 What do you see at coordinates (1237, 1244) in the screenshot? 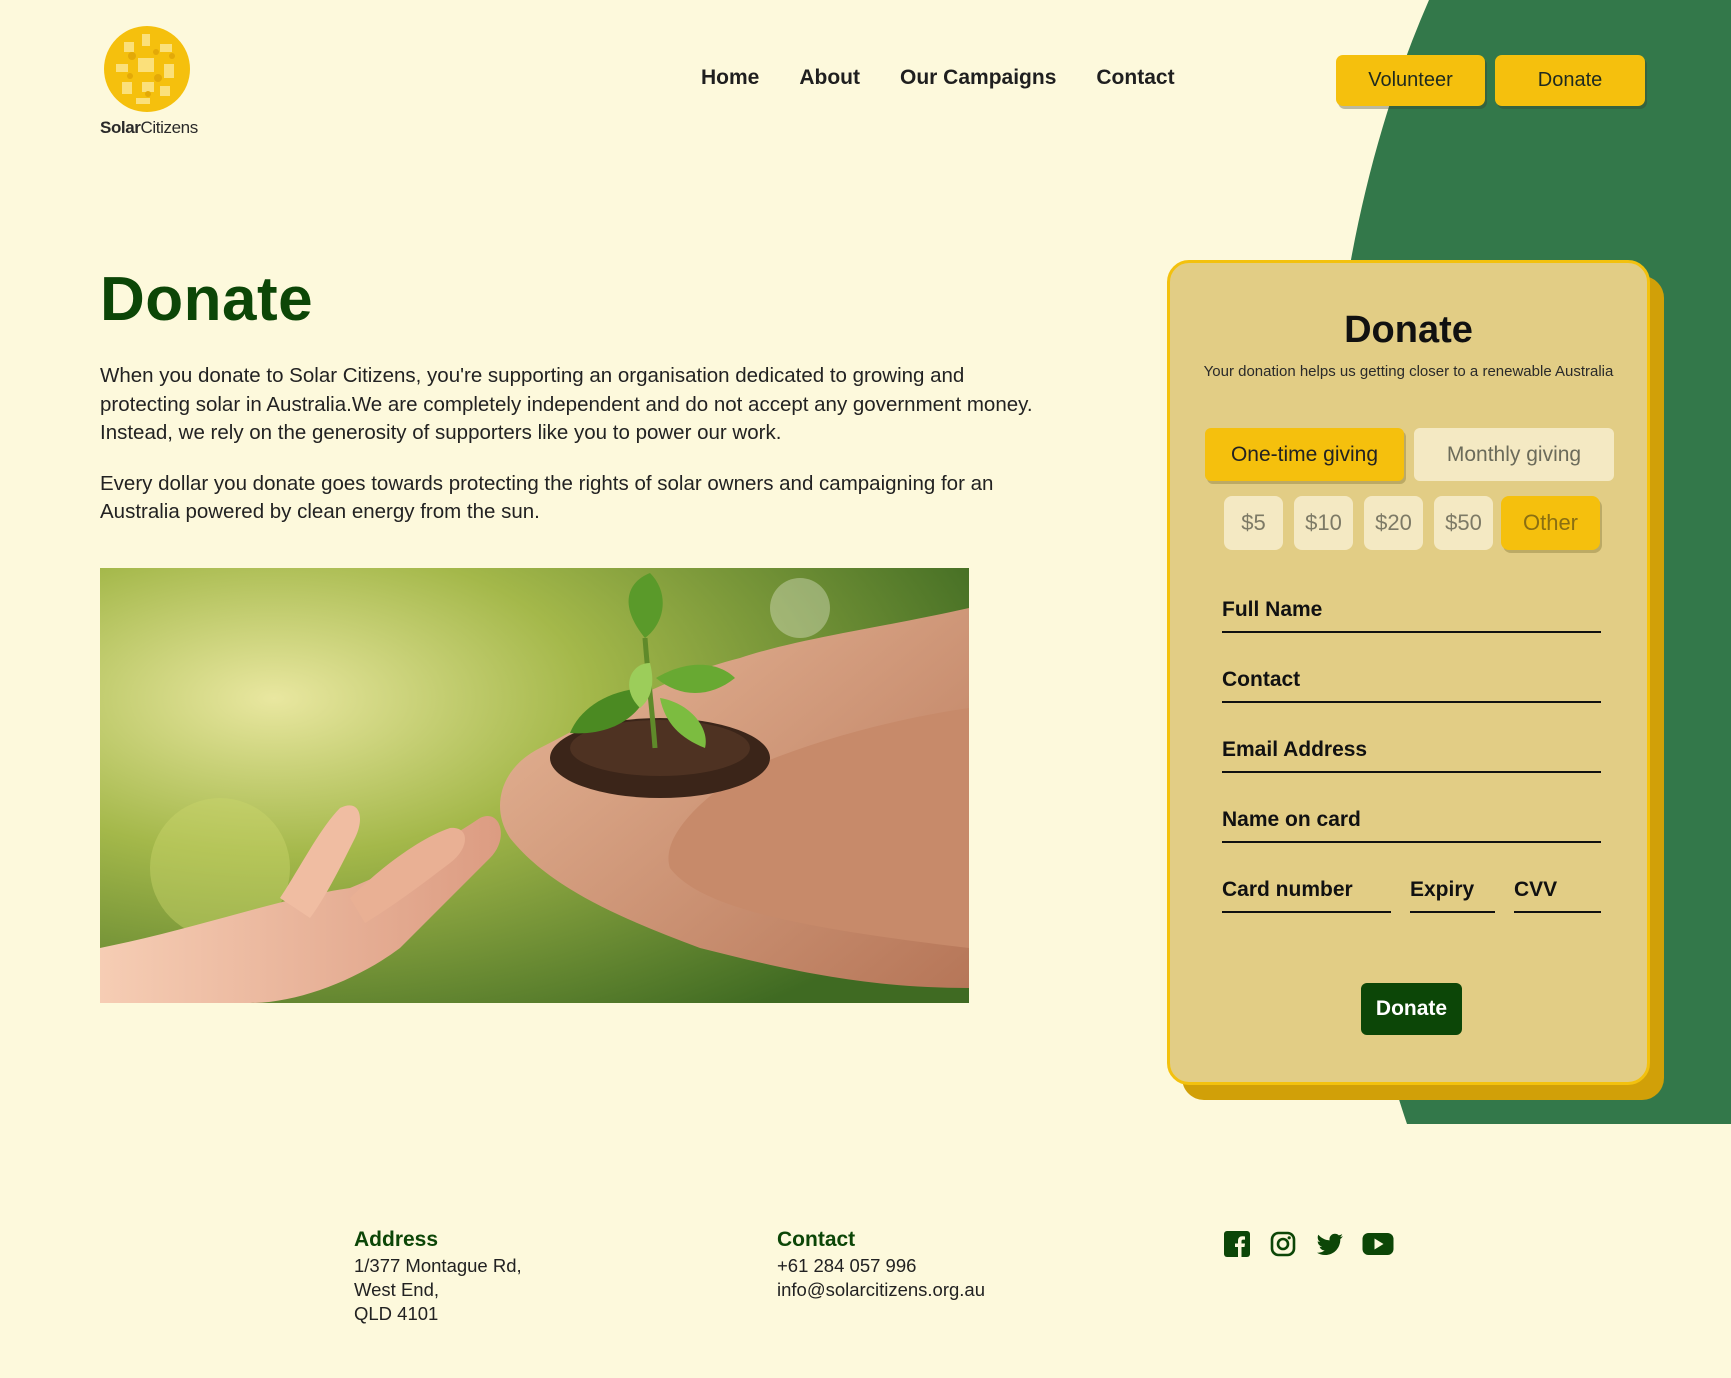
I see `facebook-icon` at bounding box center [1237, 1244].